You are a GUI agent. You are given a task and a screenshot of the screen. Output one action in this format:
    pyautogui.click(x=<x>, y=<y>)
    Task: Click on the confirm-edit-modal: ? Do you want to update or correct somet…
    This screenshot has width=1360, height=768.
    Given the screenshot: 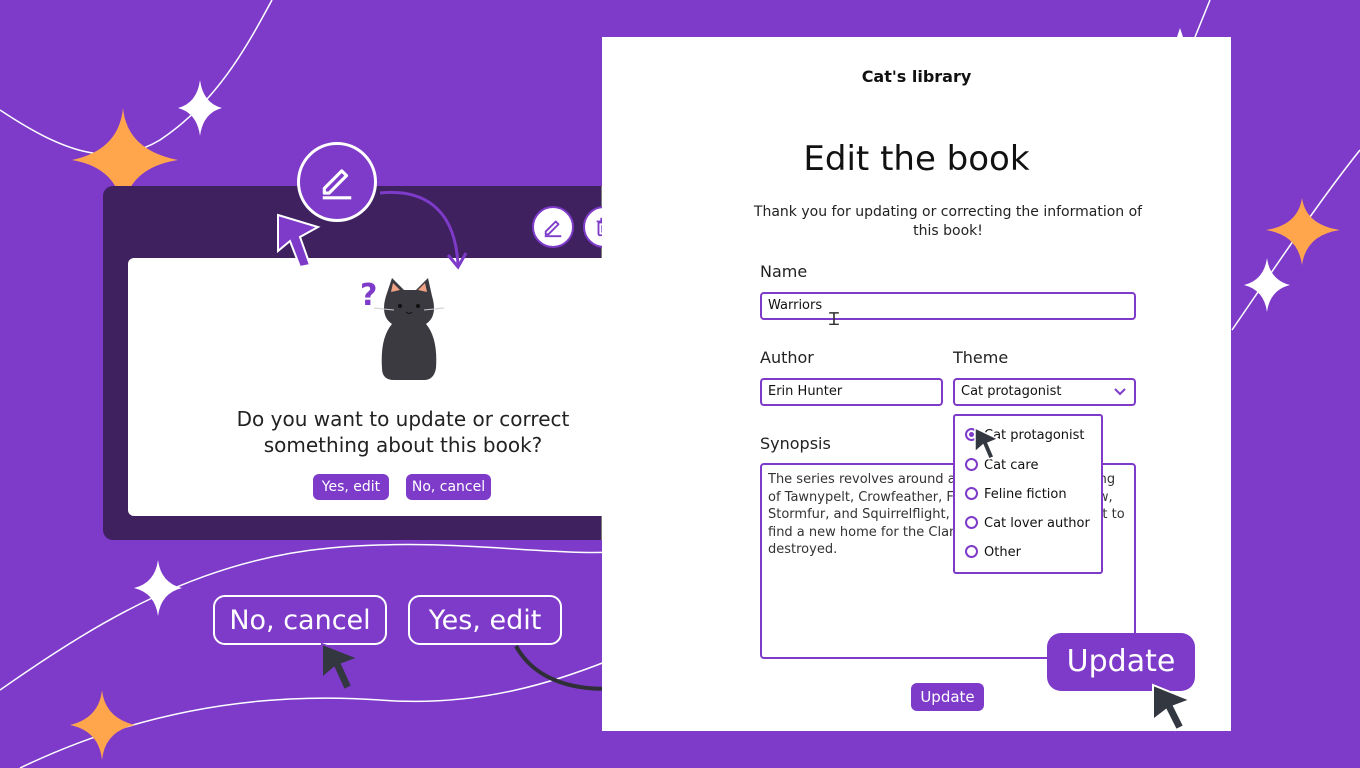 What is the action you would take?
    pyautogui.click(x=403, y=387)
    